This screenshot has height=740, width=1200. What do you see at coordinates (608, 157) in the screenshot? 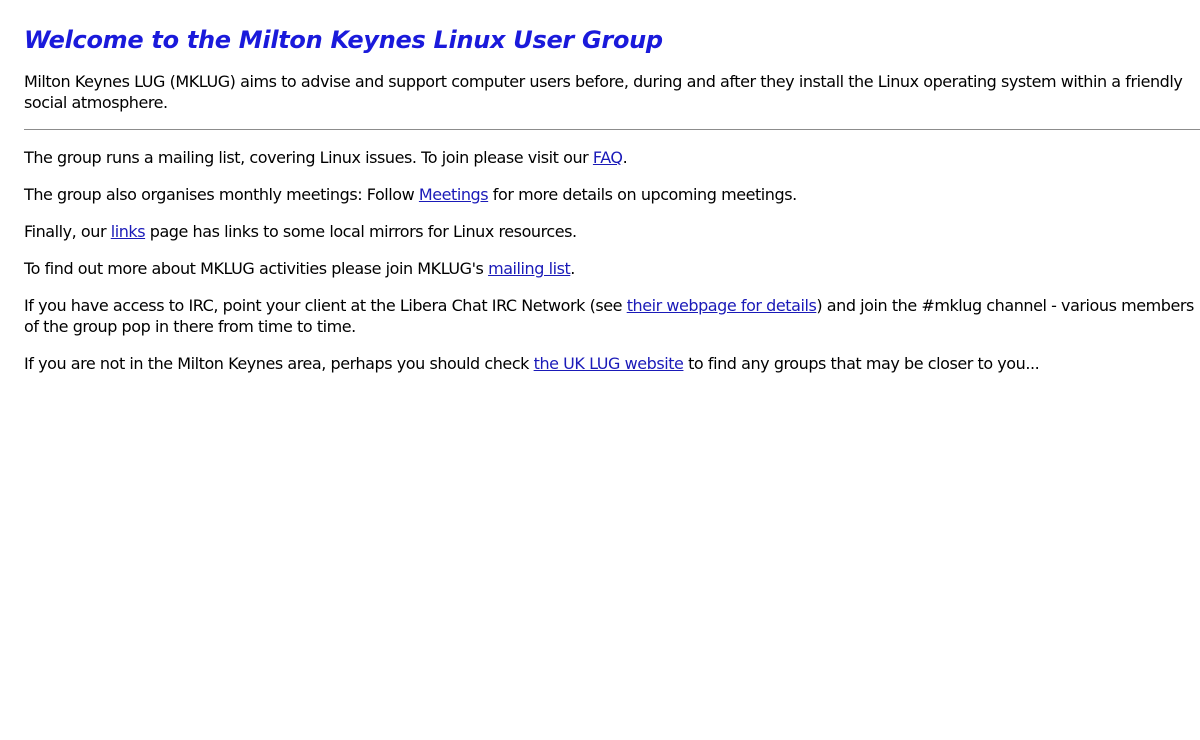
I see `faq-link: FAQ` at bounding box center [608, 157].